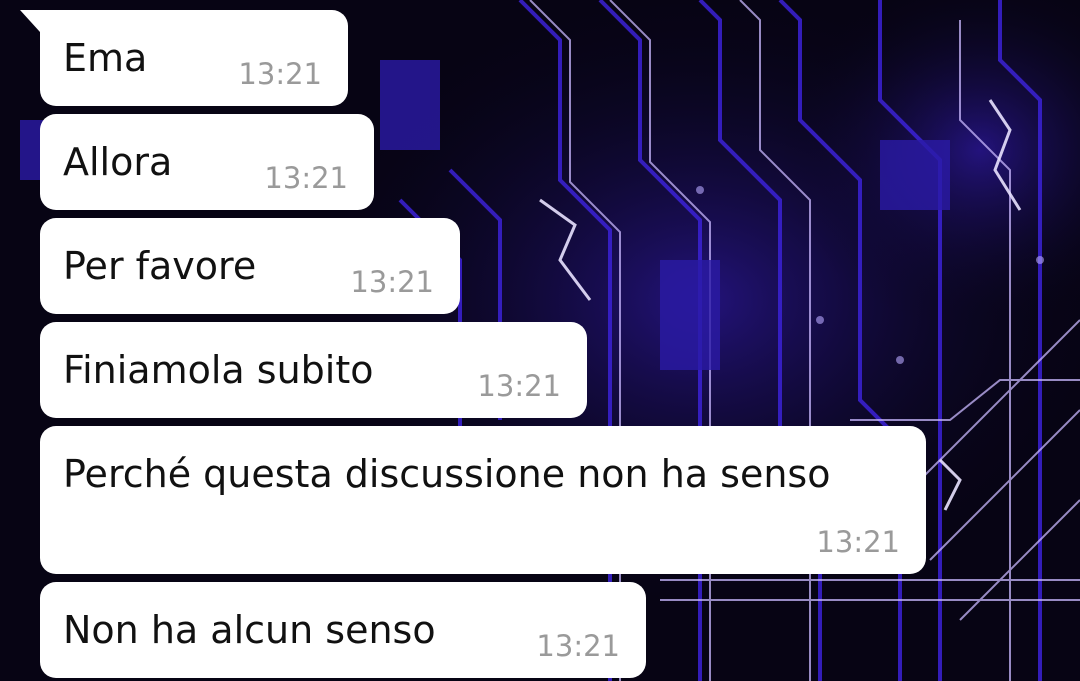  Describe the element at coordinates (207, 162) in the screenshot. I see `message-bubble: Allora 13:21` at that location.